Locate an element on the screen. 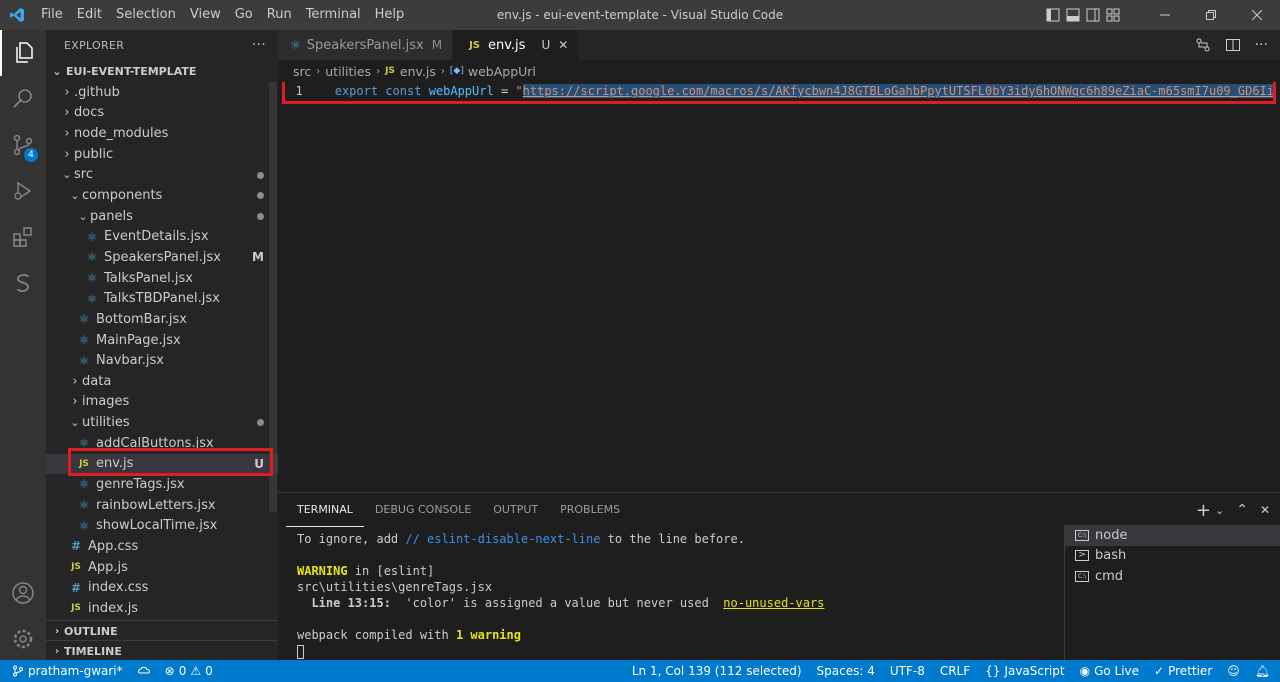  tree-item: ⚛ EventDetails.jsx is located at coordinates (162, 236).